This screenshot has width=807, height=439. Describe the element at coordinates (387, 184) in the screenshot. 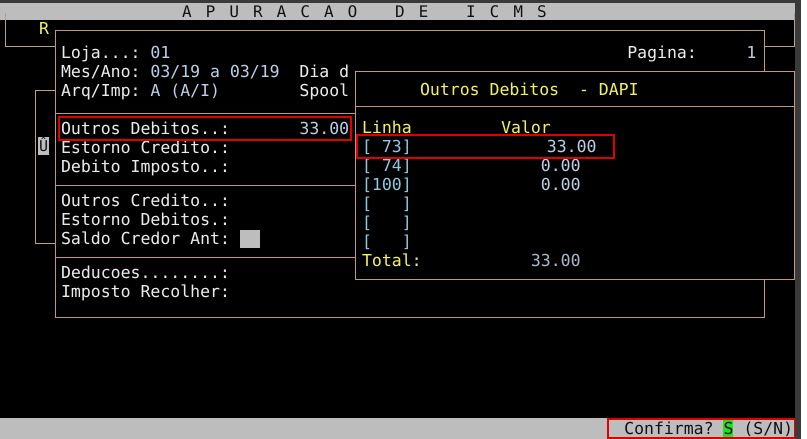

I see `line-number-field: [100]` at that location.